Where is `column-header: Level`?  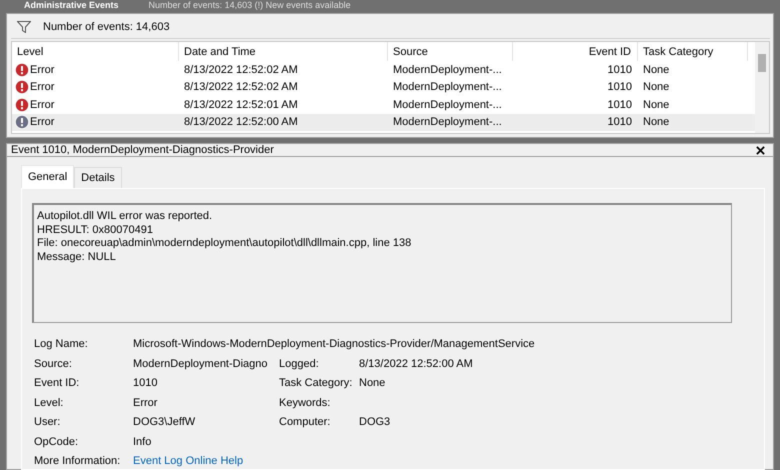
column-header: Level is located at coordinates (95, 51).